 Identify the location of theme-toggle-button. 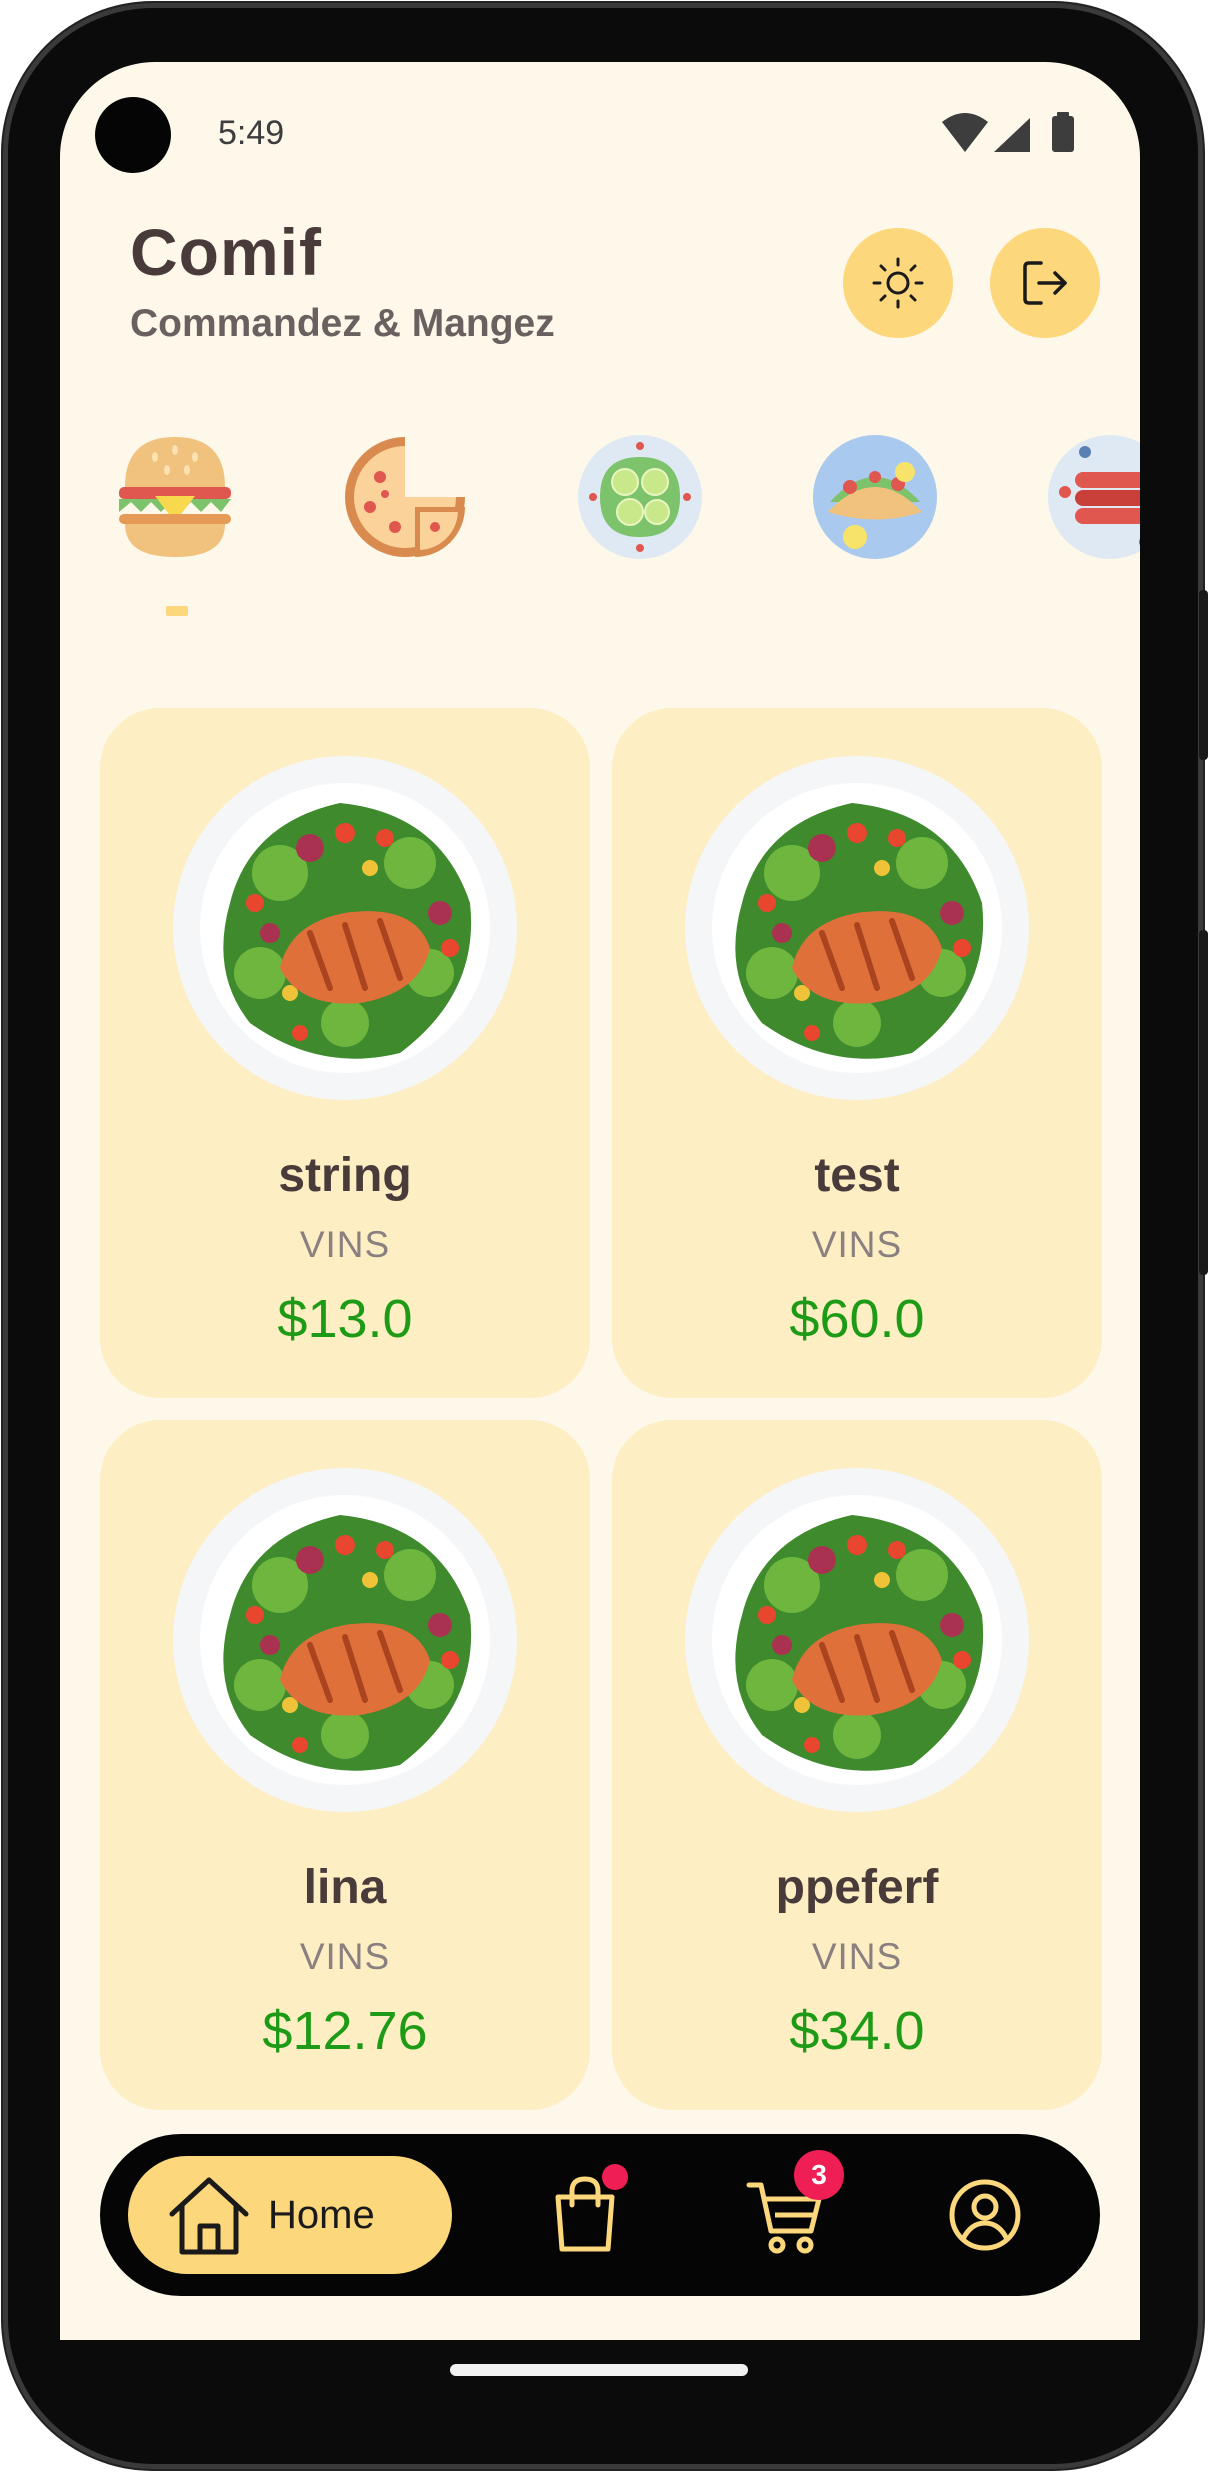
(898, 283).